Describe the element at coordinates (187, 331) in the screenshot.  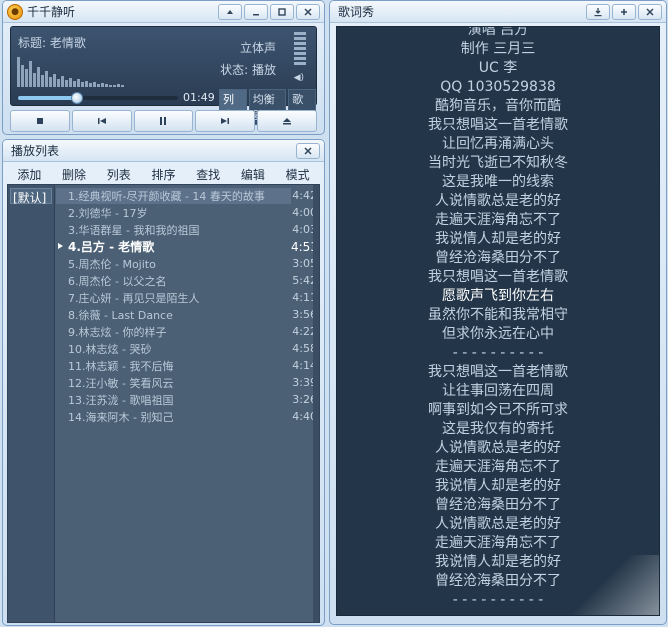
I see `track-row: 9.林志炫 - 你的样子 4:22` at that location.